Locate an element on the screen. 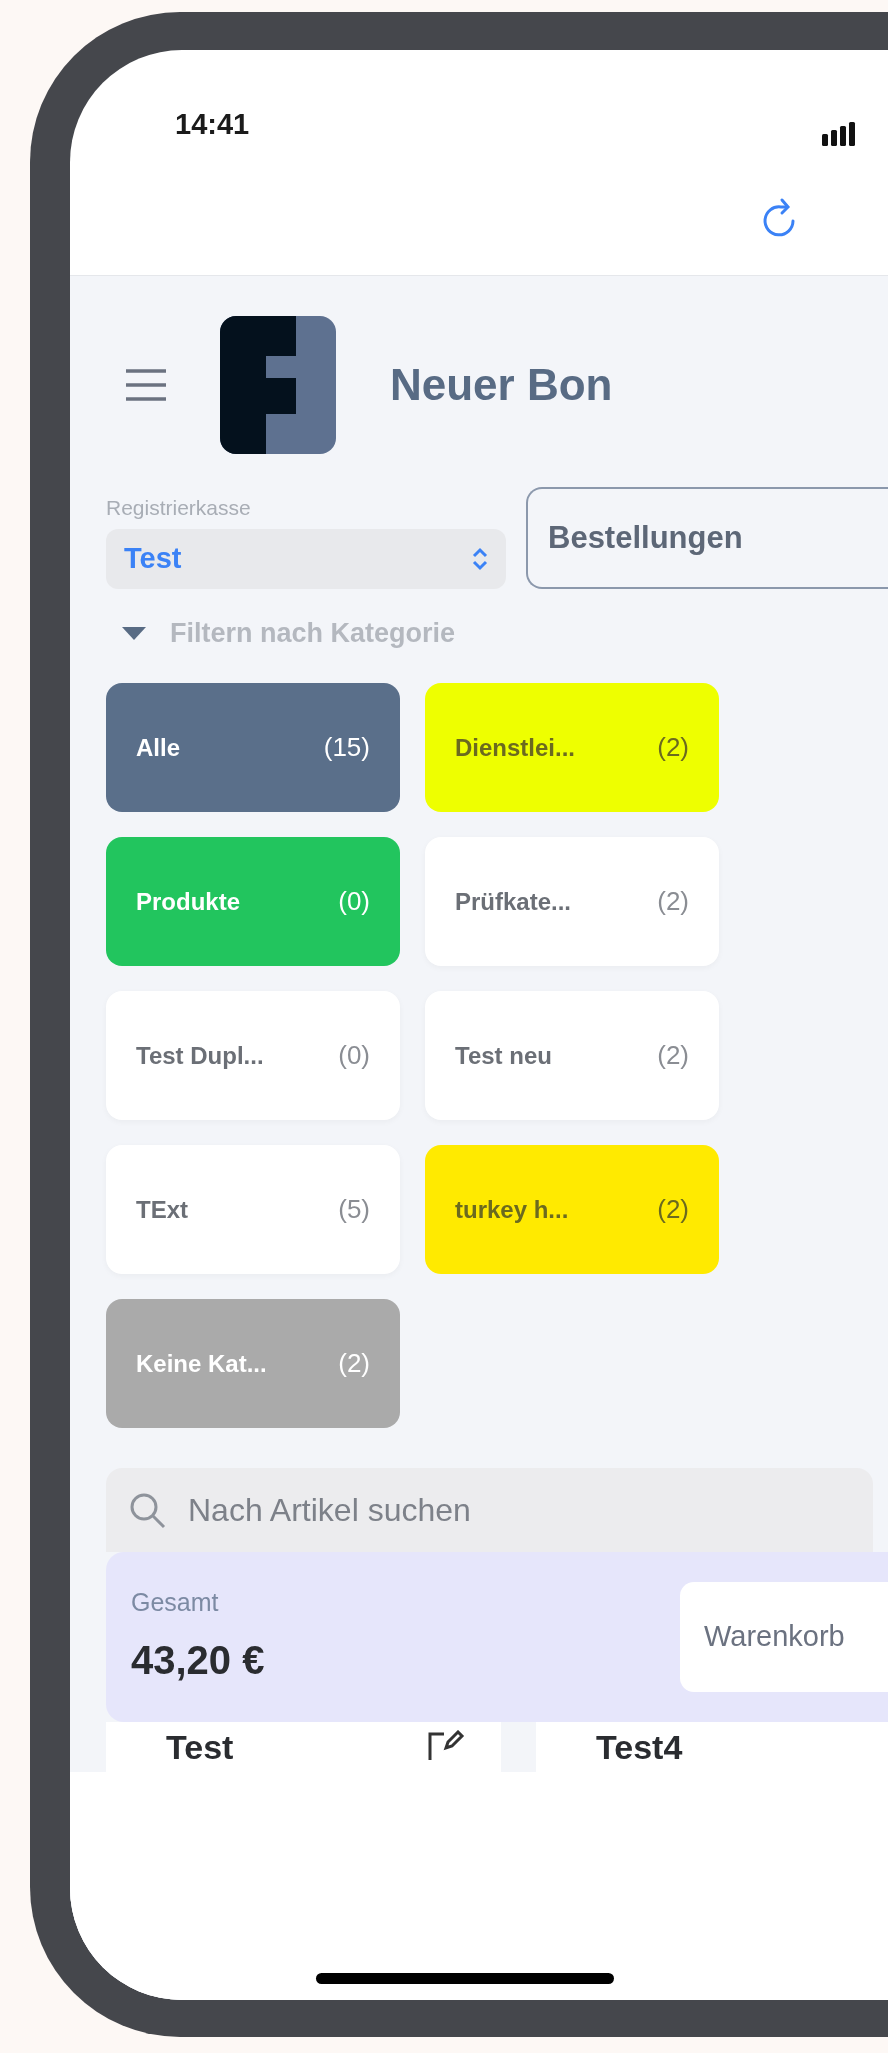 Image resolution: width=888 pixels, height=2053 pixels. category-tile: Dienstlei... (2) is located at coordinates (572, 747).